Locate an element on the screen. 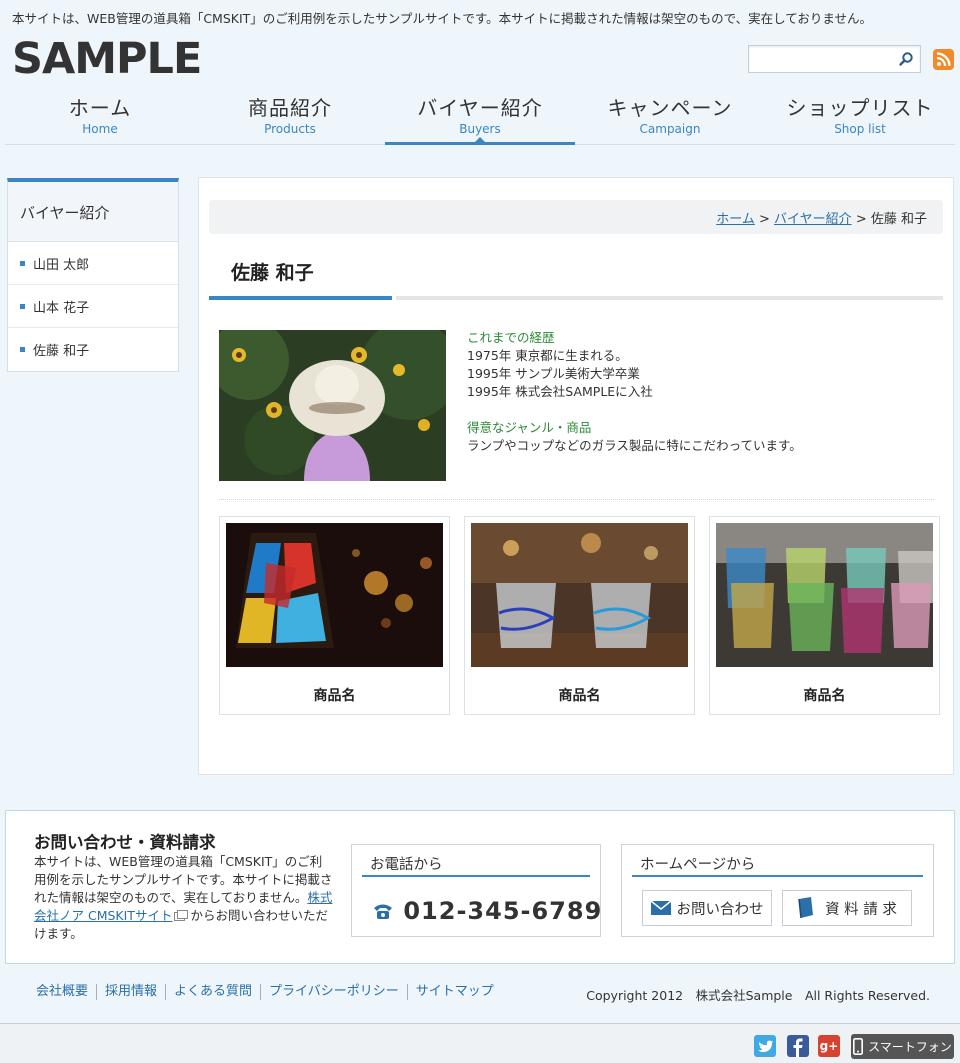 The width and height of the screenshot is (960, 1063). footer-link: よくある質問 is located at coordinates (212, 992).